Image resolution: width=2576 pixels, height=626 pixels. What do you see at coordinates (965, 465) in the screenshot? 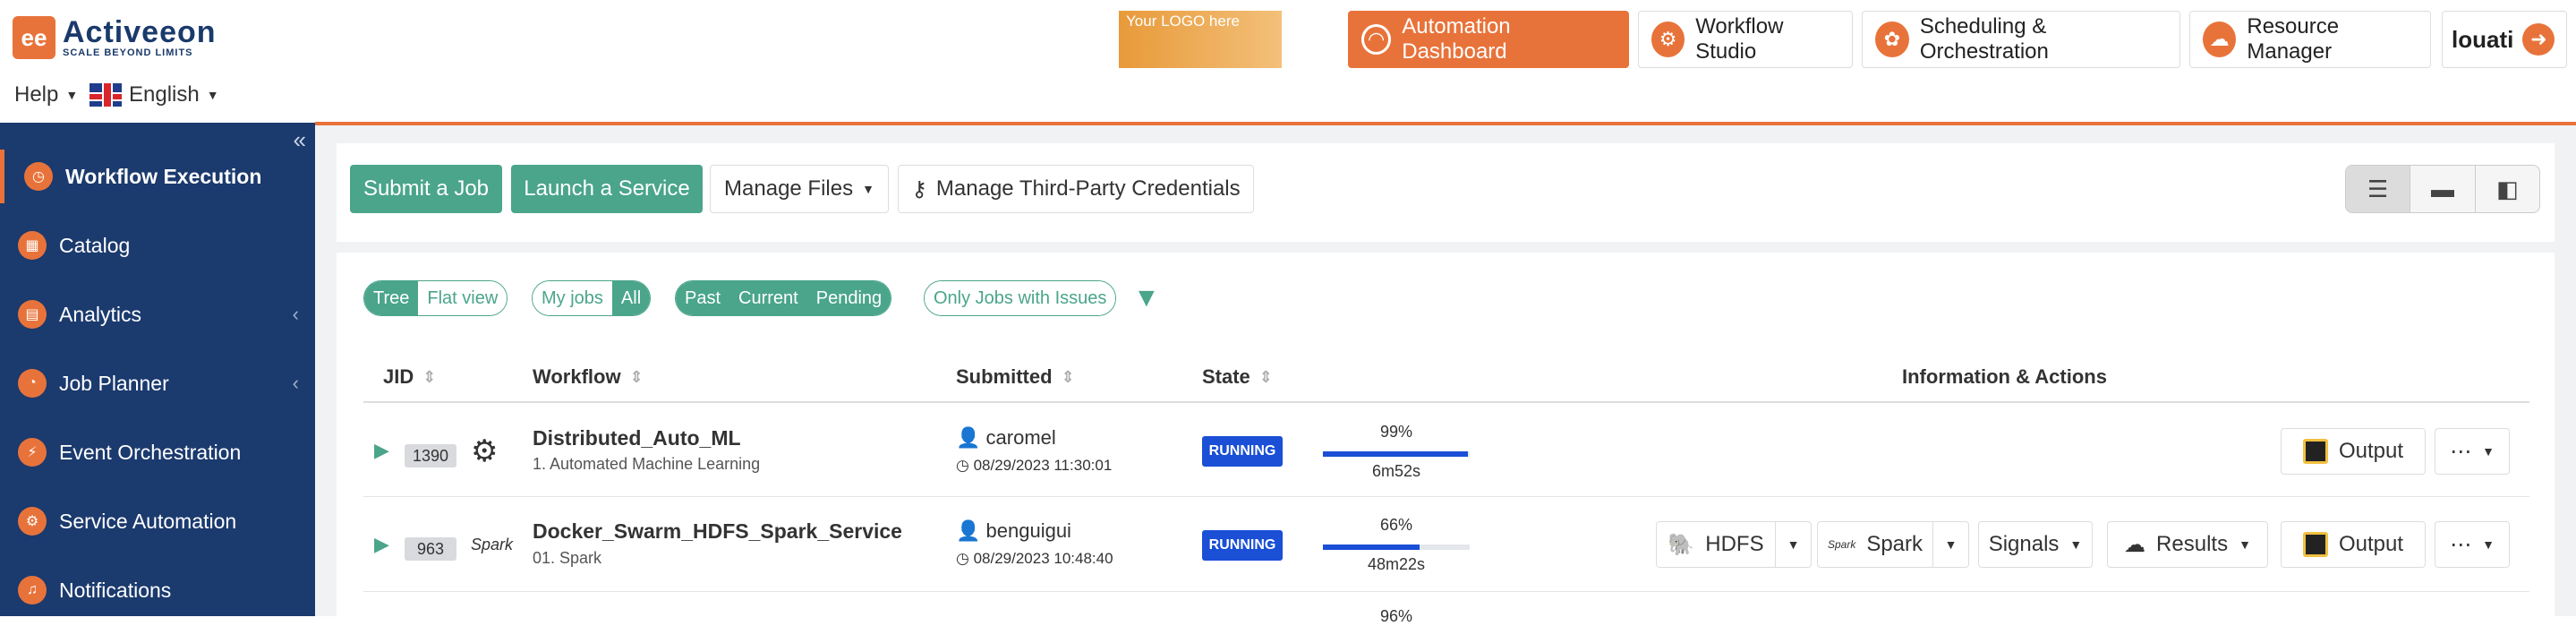
I see `clock-icon: ◷` at bounding box center [965, 465].